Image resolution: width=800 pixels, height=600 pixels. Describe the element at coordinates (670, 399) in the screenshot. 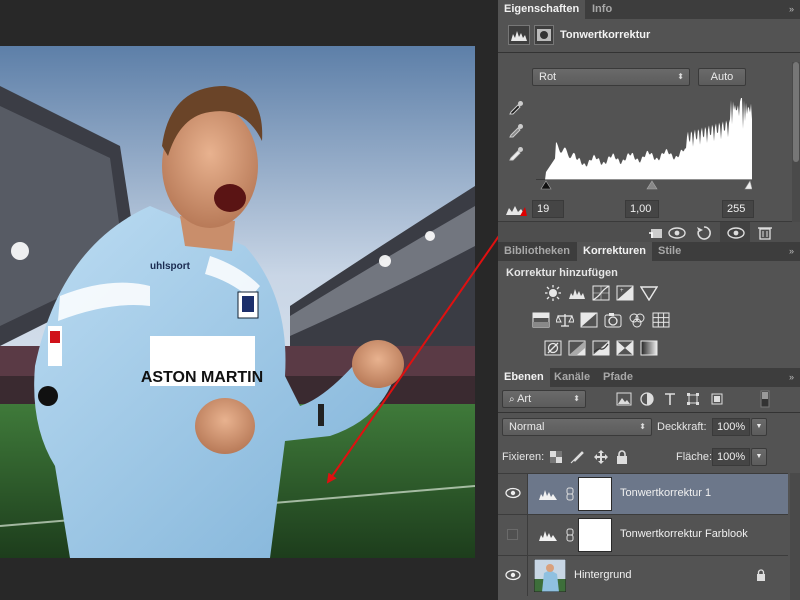

I see `filter-type-layer-icon` at that location.